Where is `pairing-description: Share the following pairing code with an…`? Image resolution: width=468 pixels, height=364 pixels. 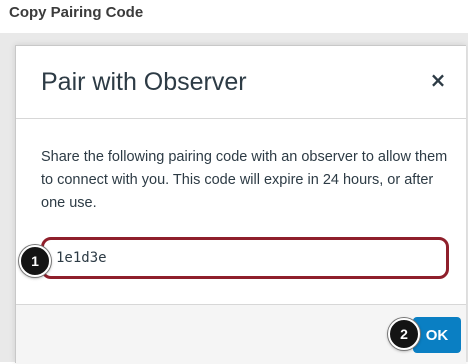 pairing-description: Share the following pairing code with an… is located at coordinates (244, 180).